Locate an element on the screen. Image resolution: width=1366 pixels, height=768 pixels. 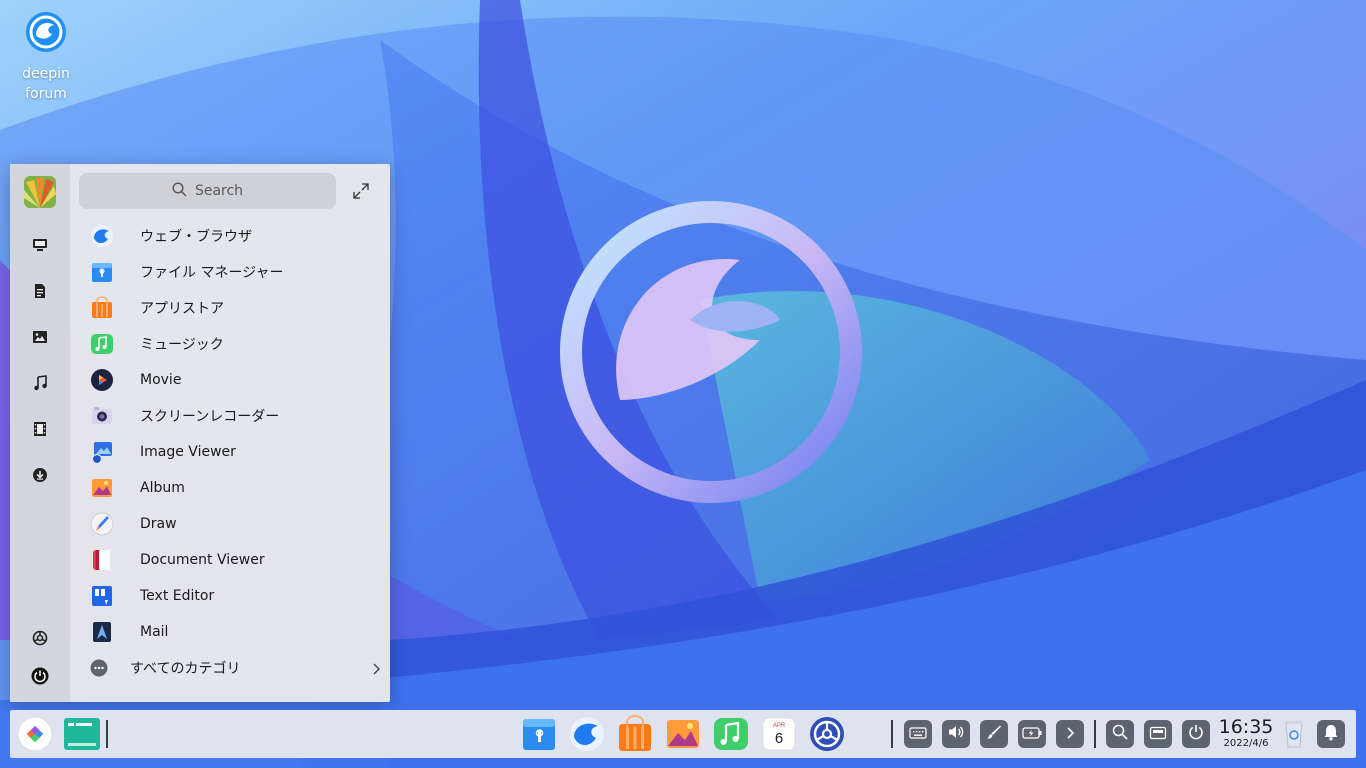
app-label: ミュージック is located at coordinates (182, 345).